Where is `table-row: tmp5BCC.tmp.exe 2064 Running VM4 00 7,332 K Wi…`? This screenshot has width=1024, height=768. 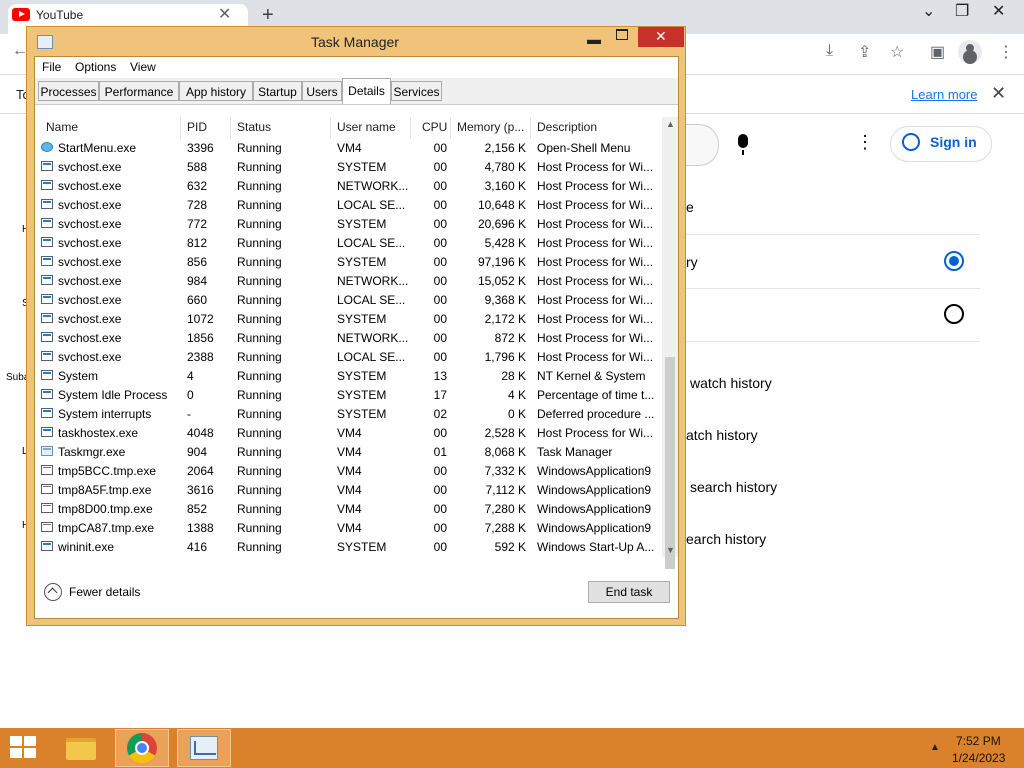 table-row: tmp5BCC.tmp.exe 2064 Running VM4 00 7,332 K Wi… is located at coordinates (349, 471).